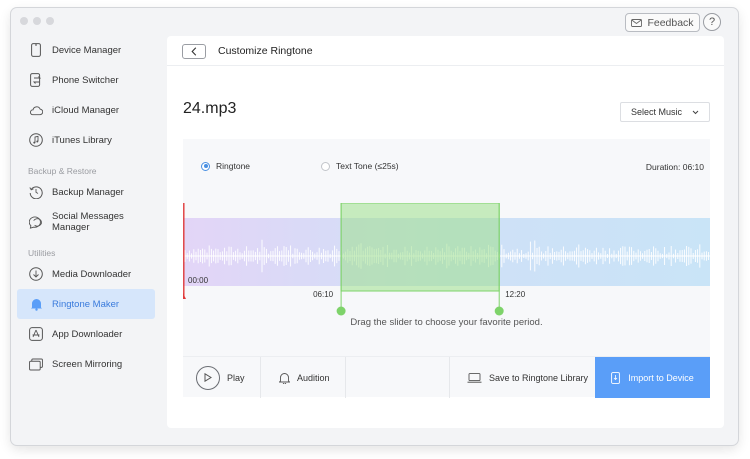 This screenshot has width=750, height=459. I want to click on feedback-button: Feedback, so click(662, 22).